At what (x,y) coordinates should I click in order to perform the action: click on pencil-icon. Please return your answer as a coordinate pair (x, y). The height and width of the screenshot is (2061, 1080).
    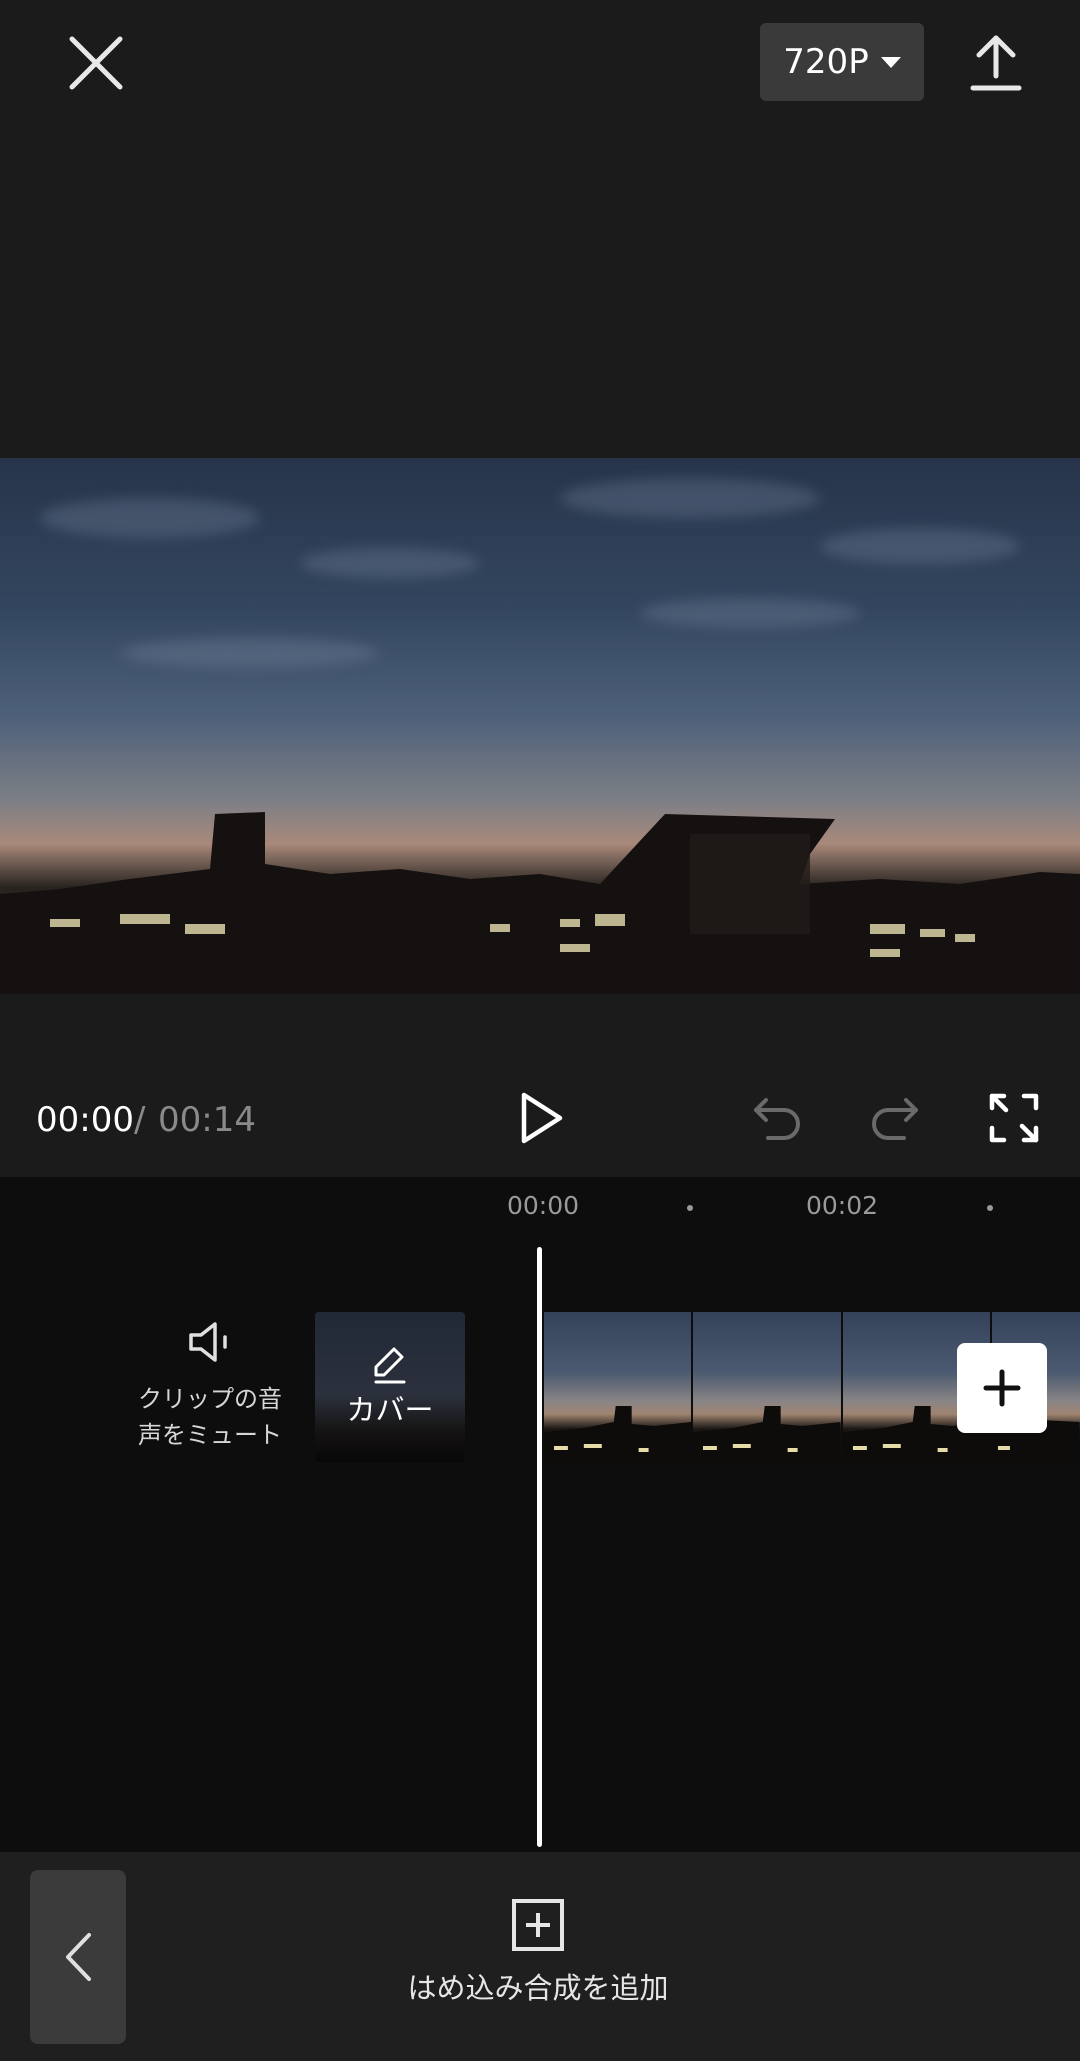
    Looking at the image, I should click on (390, 1365).